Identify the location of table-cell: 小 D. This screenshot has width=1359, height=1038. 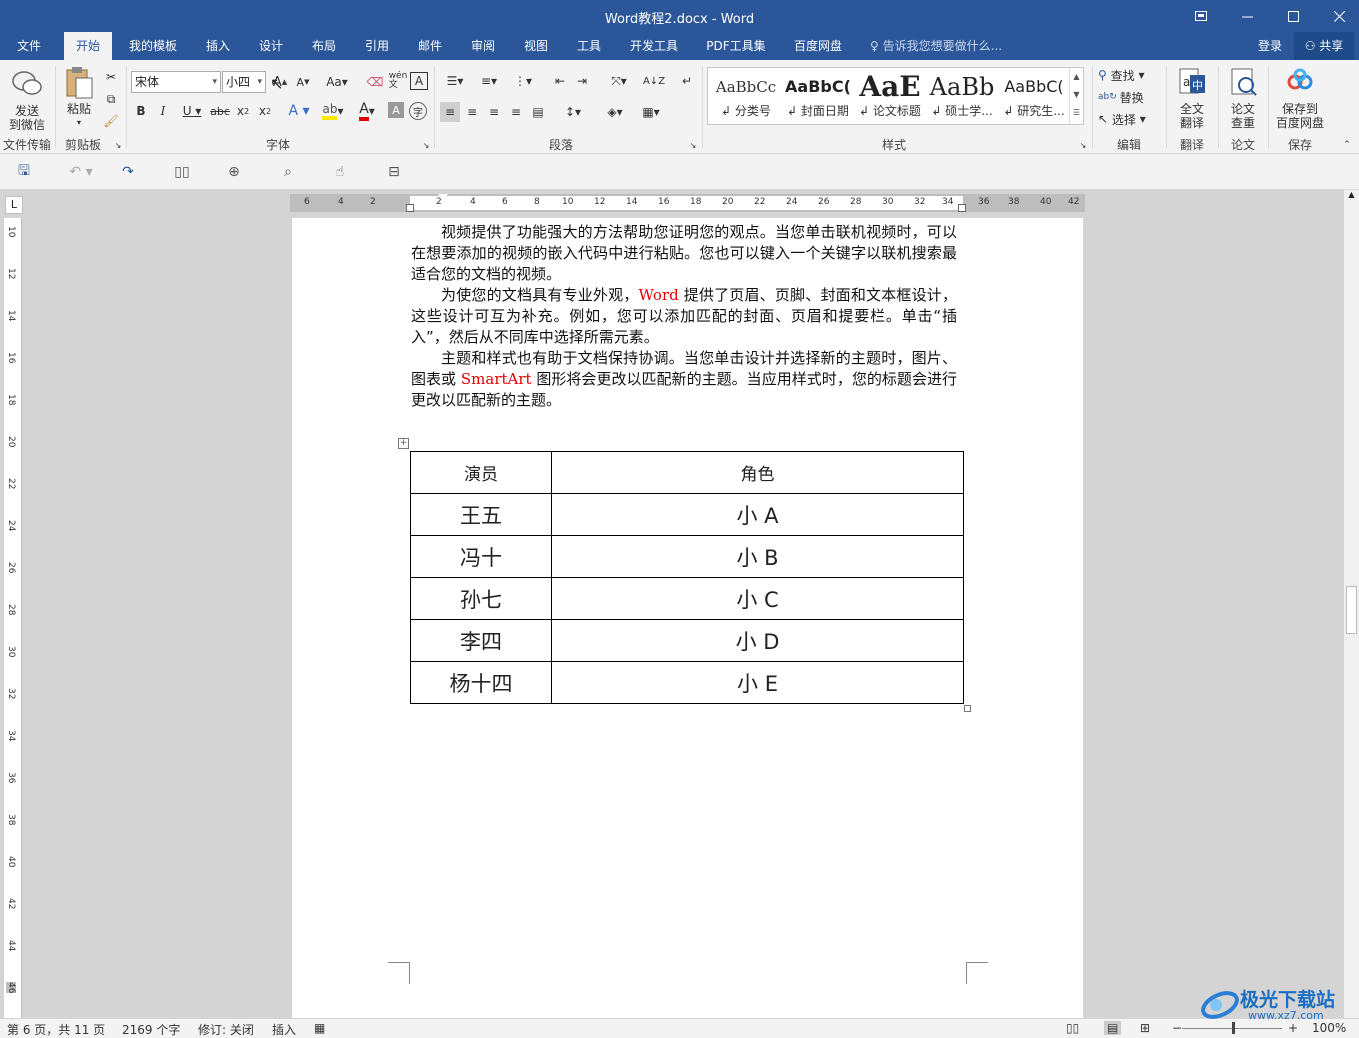
(757, 640).